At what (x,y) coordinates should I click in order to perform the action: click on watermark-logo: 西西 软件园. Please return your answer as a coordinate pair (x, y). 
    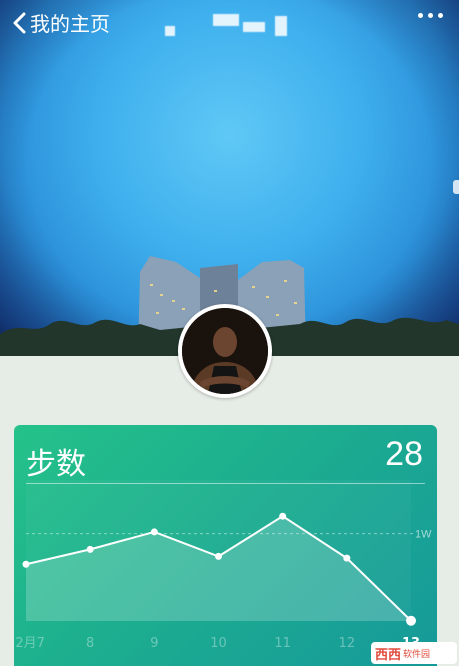
    Looking at the image, I should click on (414, 653).